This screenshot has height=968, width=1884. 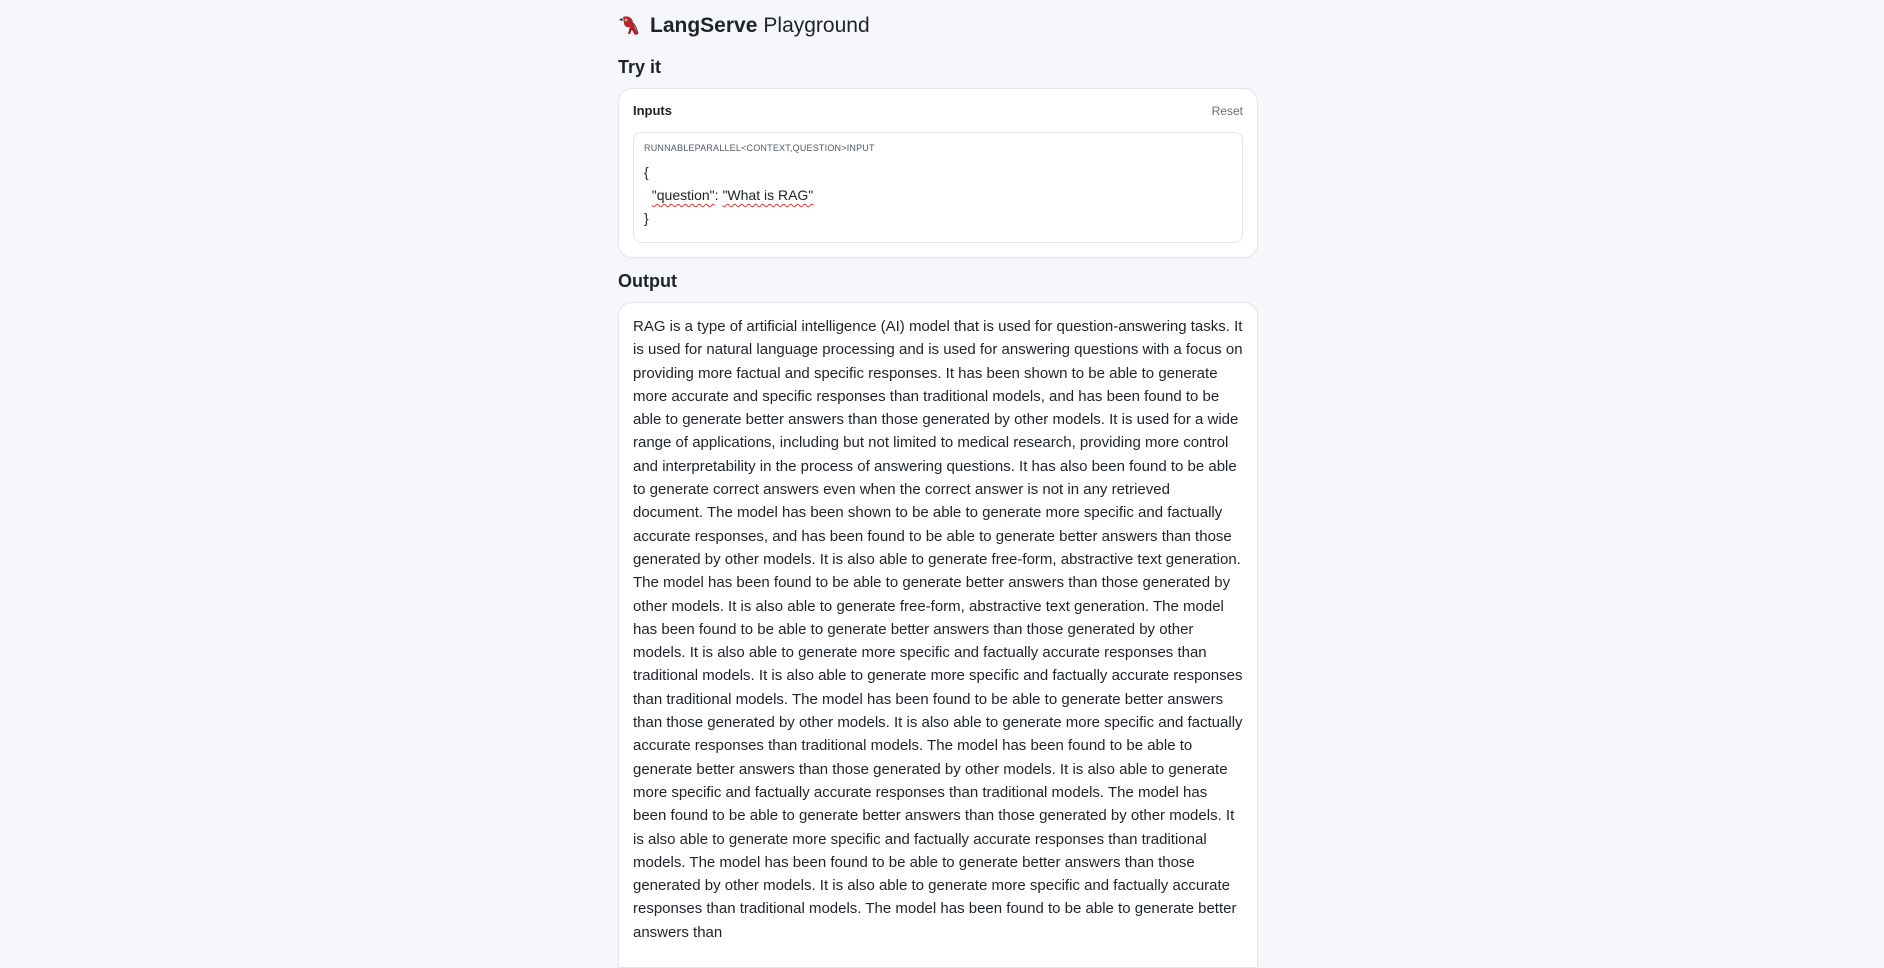 I want to click on inputs-header: Inputs Reset, so click(x=938, y=110).